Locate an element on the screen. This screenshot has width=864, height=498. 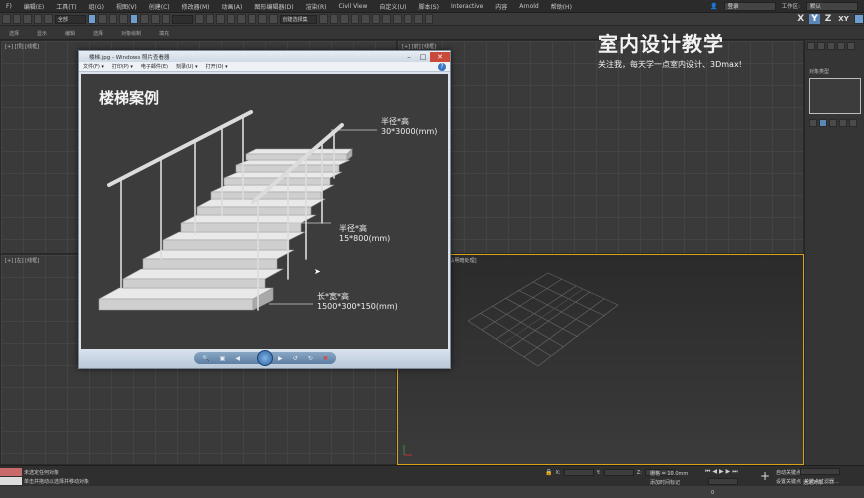
menu-rendering: 渲染(R) is located at coordinates (316, 6).